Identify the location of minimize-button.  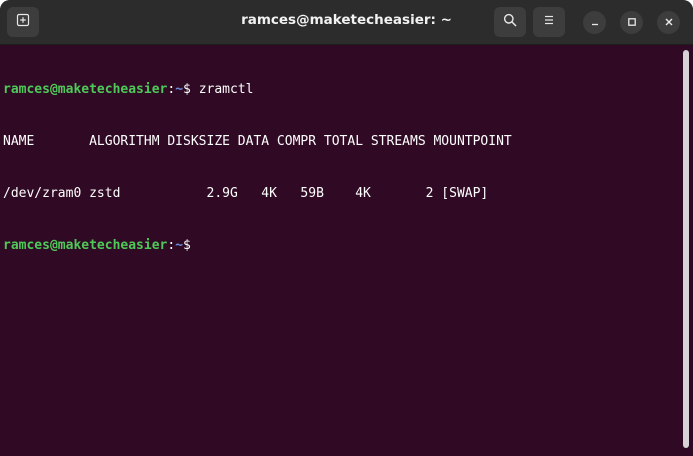
(594, 22).